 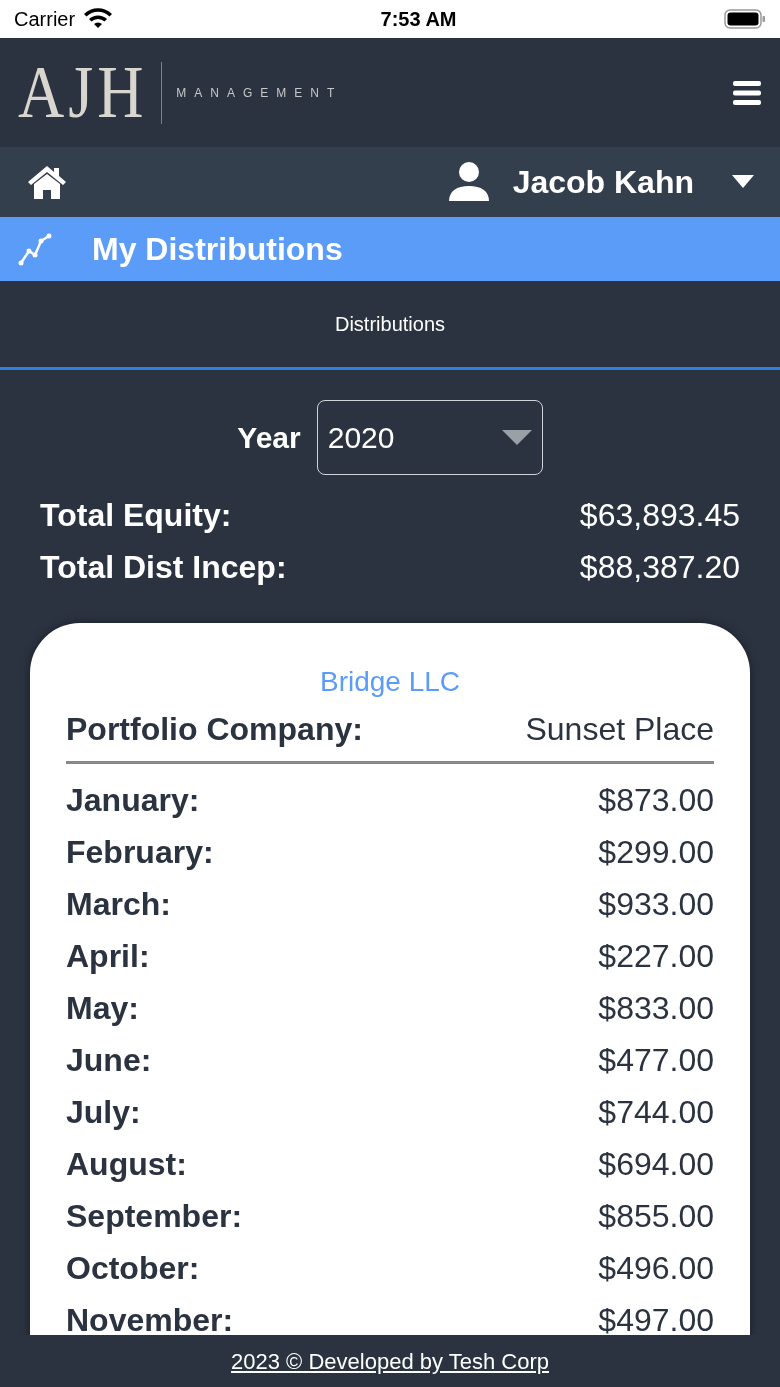 What do you see at coordinates (656, 1112) in the screenshot?
I see `month-amount: $744.00` at bounding box center [656, 1112].